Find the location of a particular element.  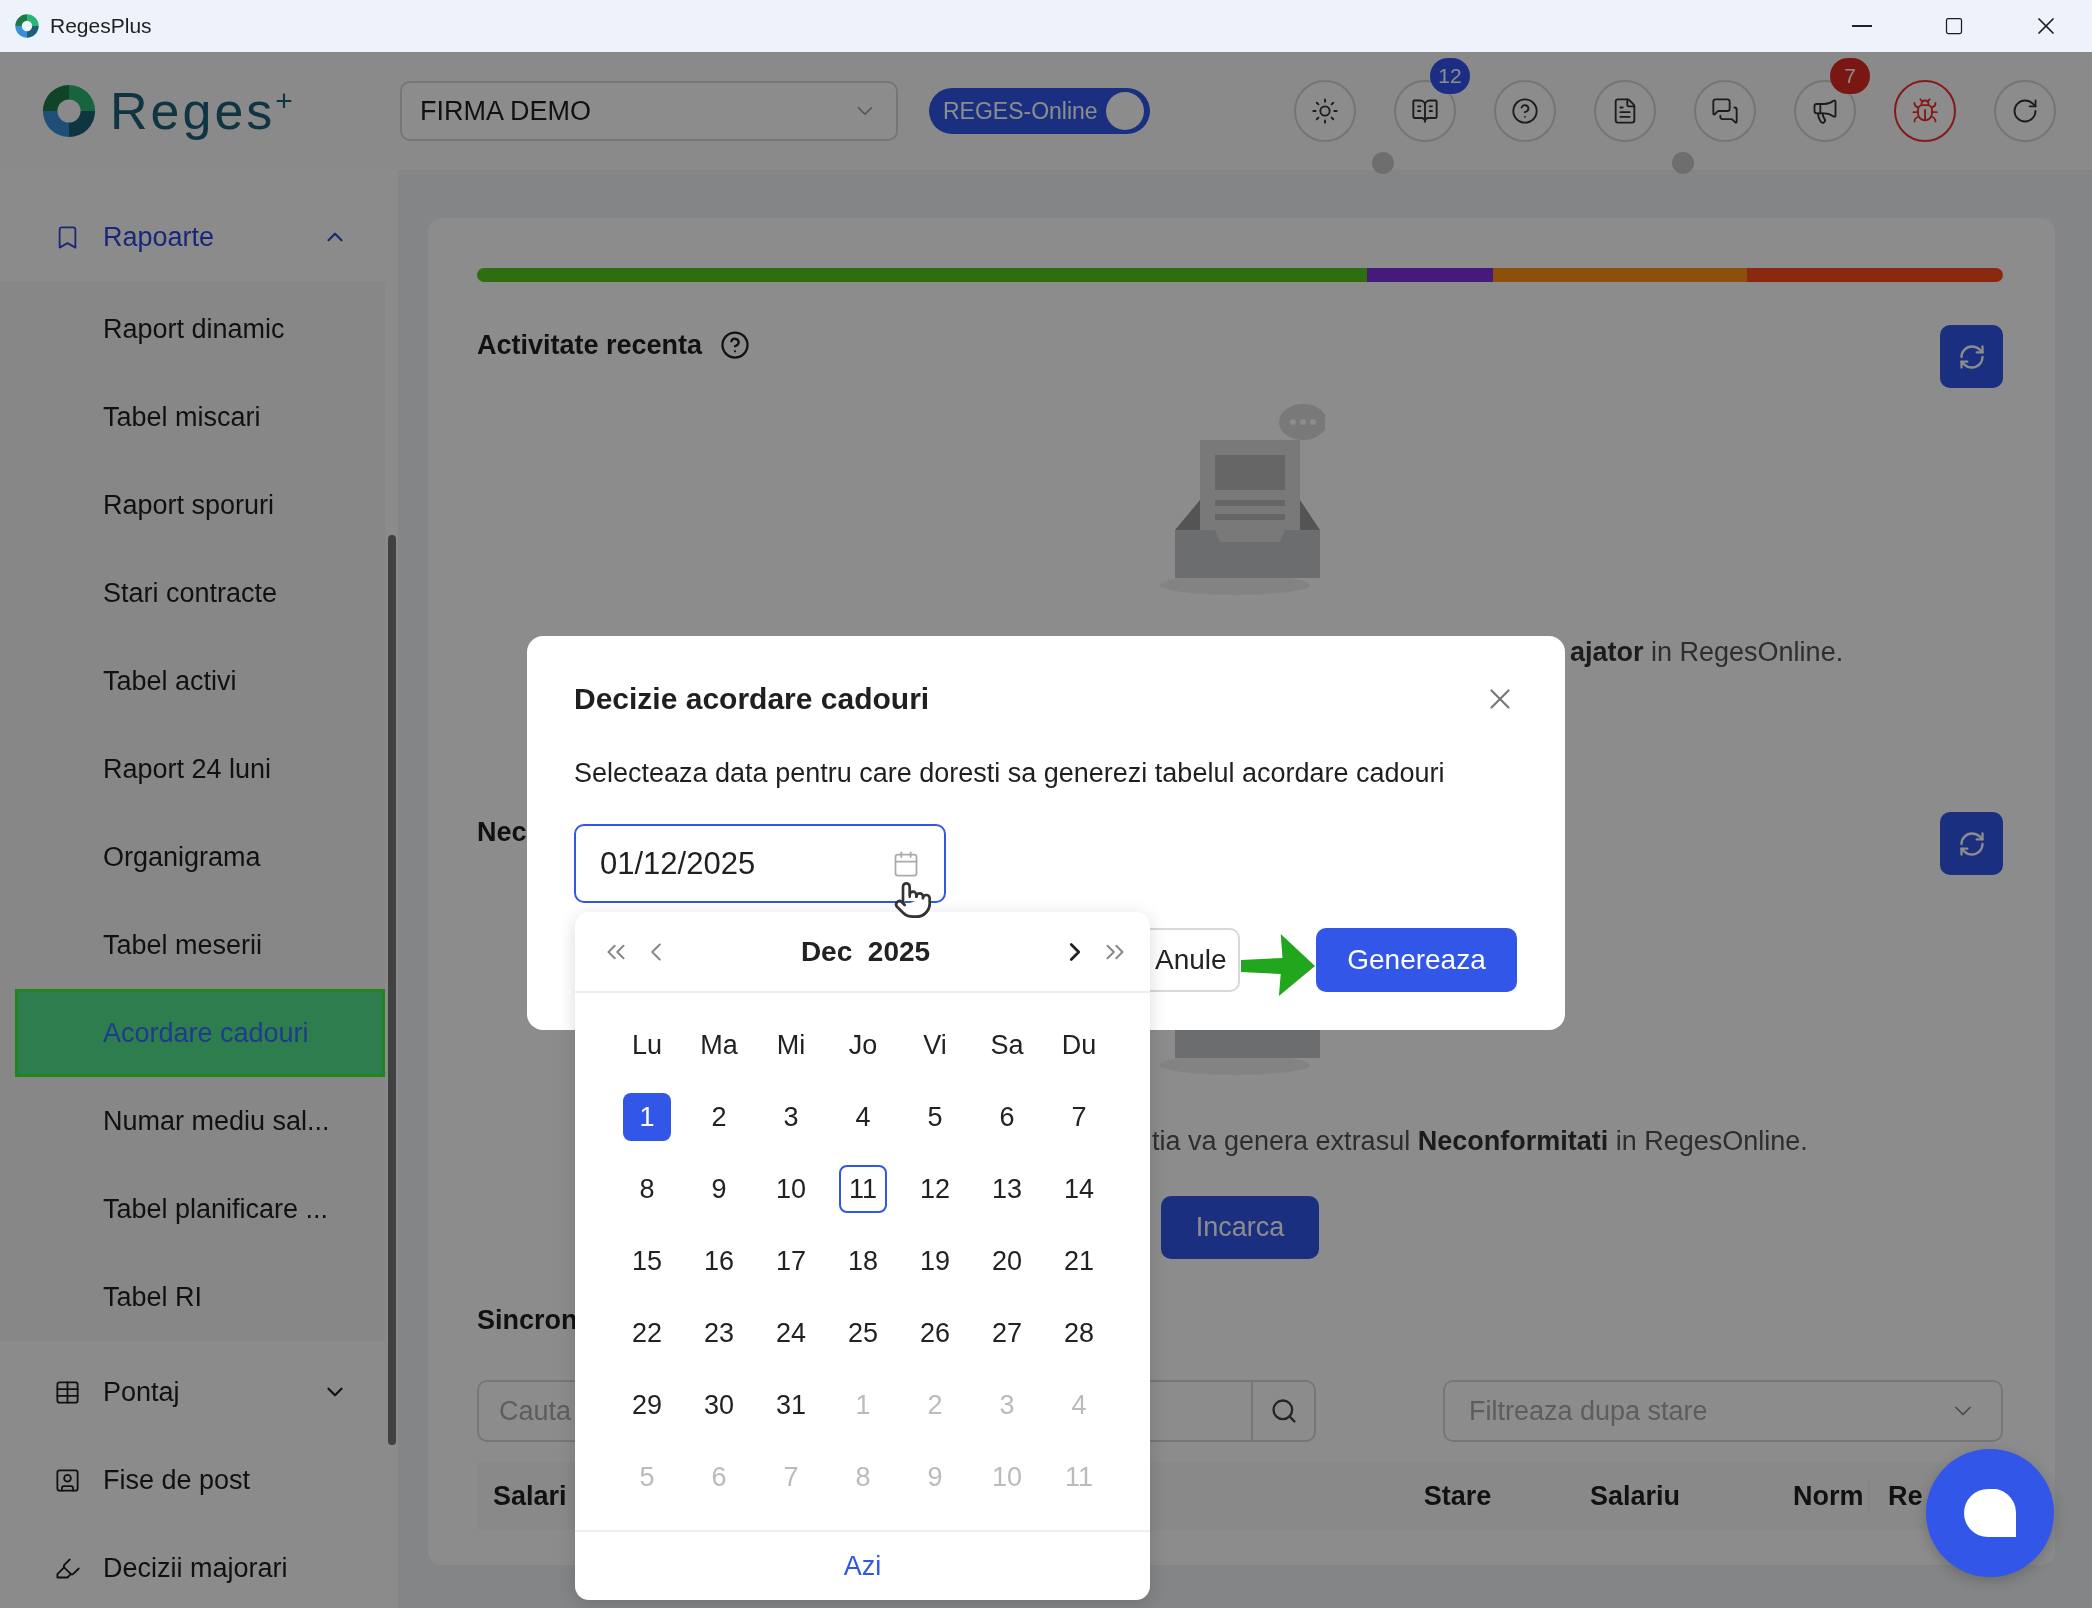

circular-arrow-icon is located at coordinates (2025, 111).